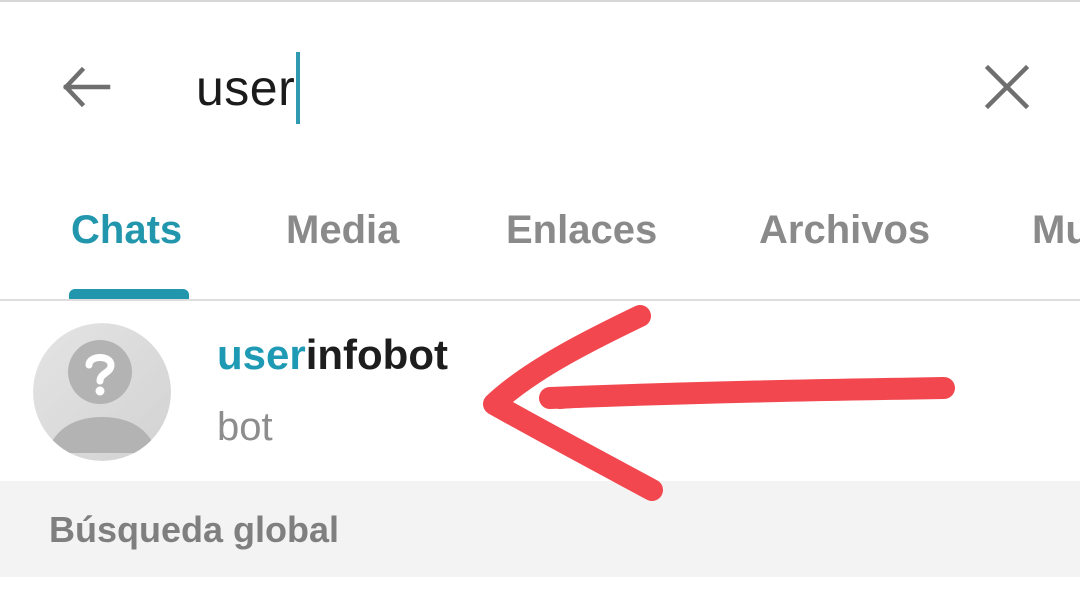 This screenshot has width=1080, height=589. I want to click on back-button, so click(85, 87).